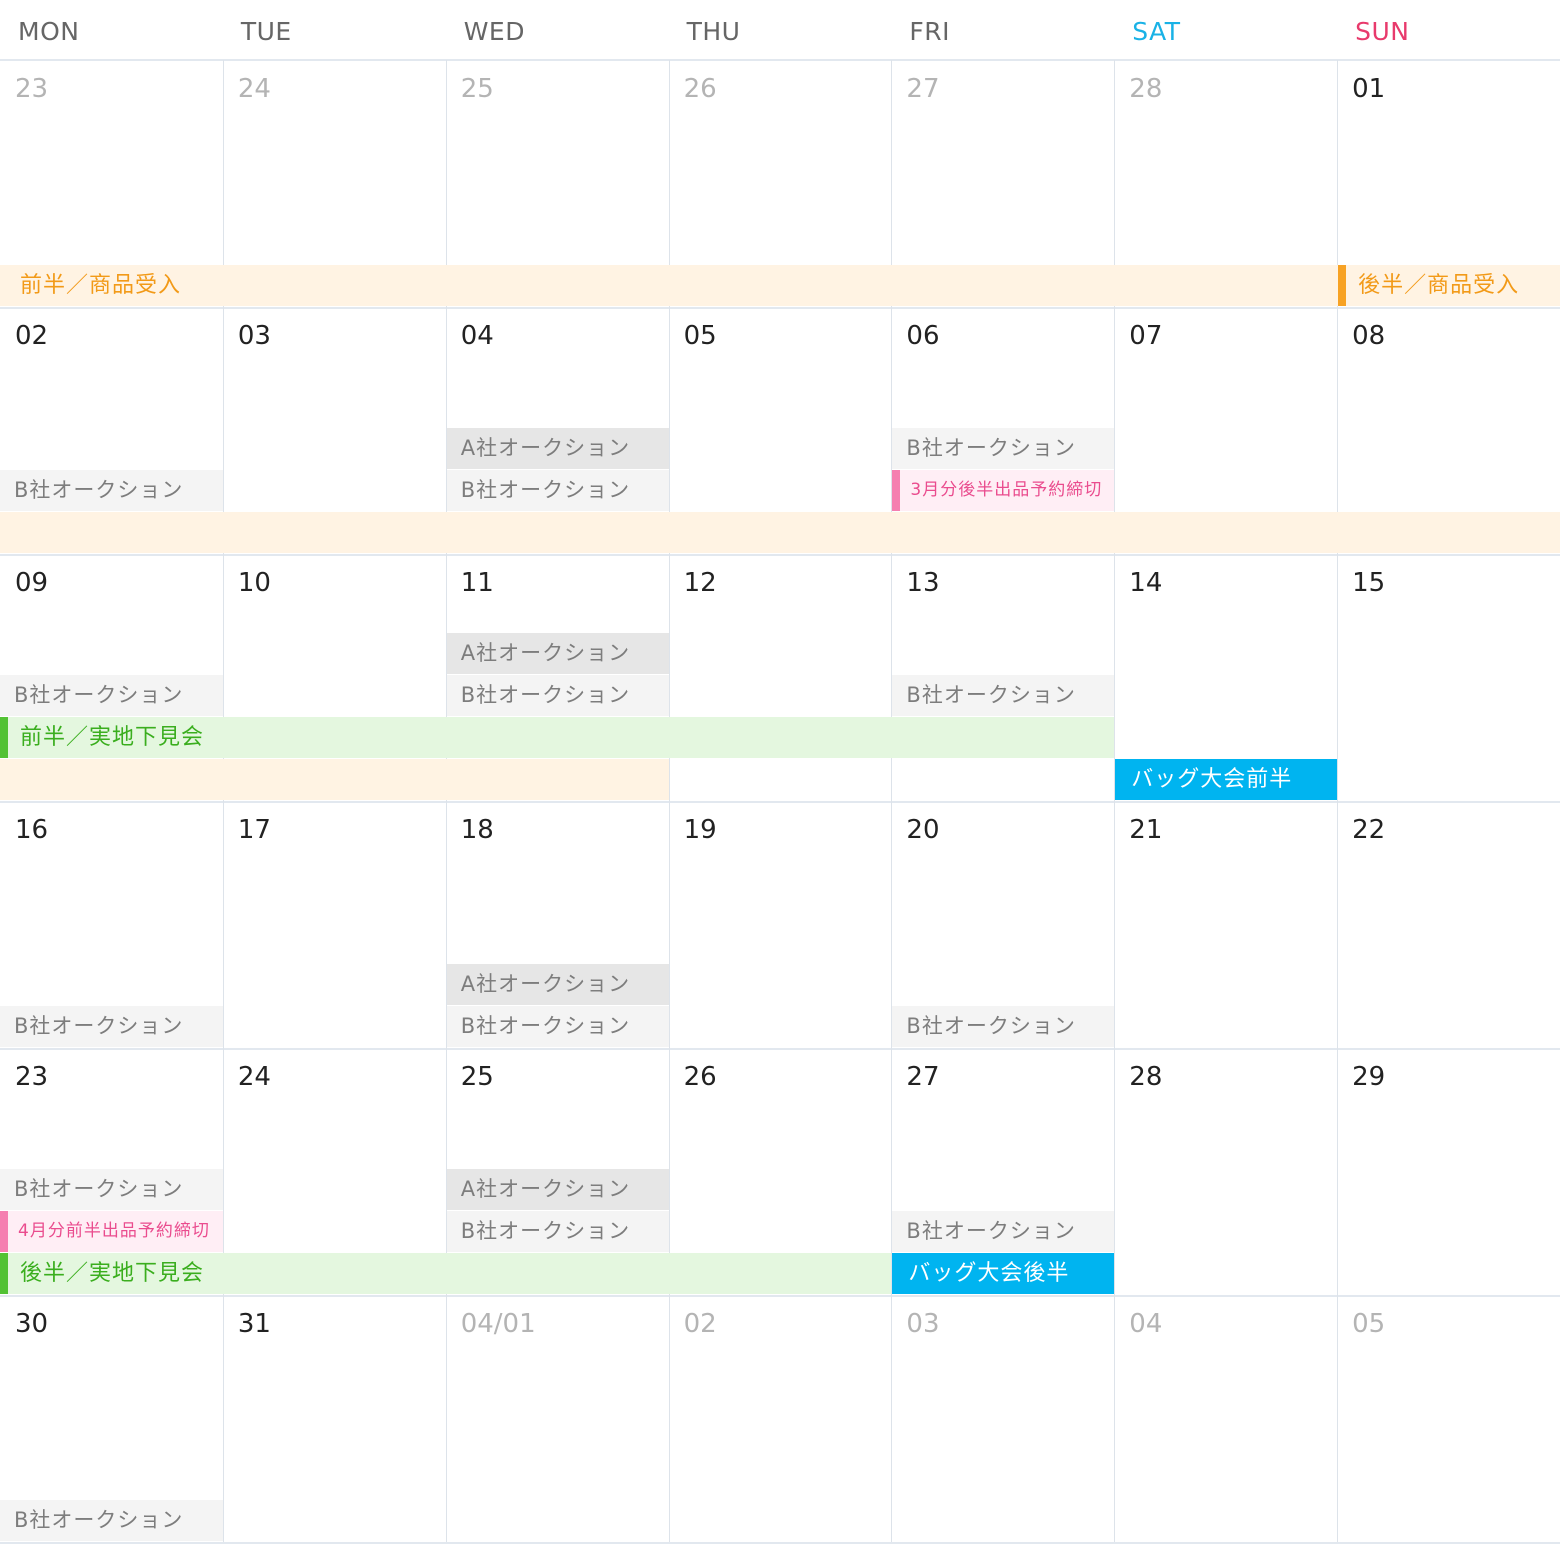 The width and height of the screenshot is (1560, 1544). I want to click on day-number: 30, so click(31, 1324).